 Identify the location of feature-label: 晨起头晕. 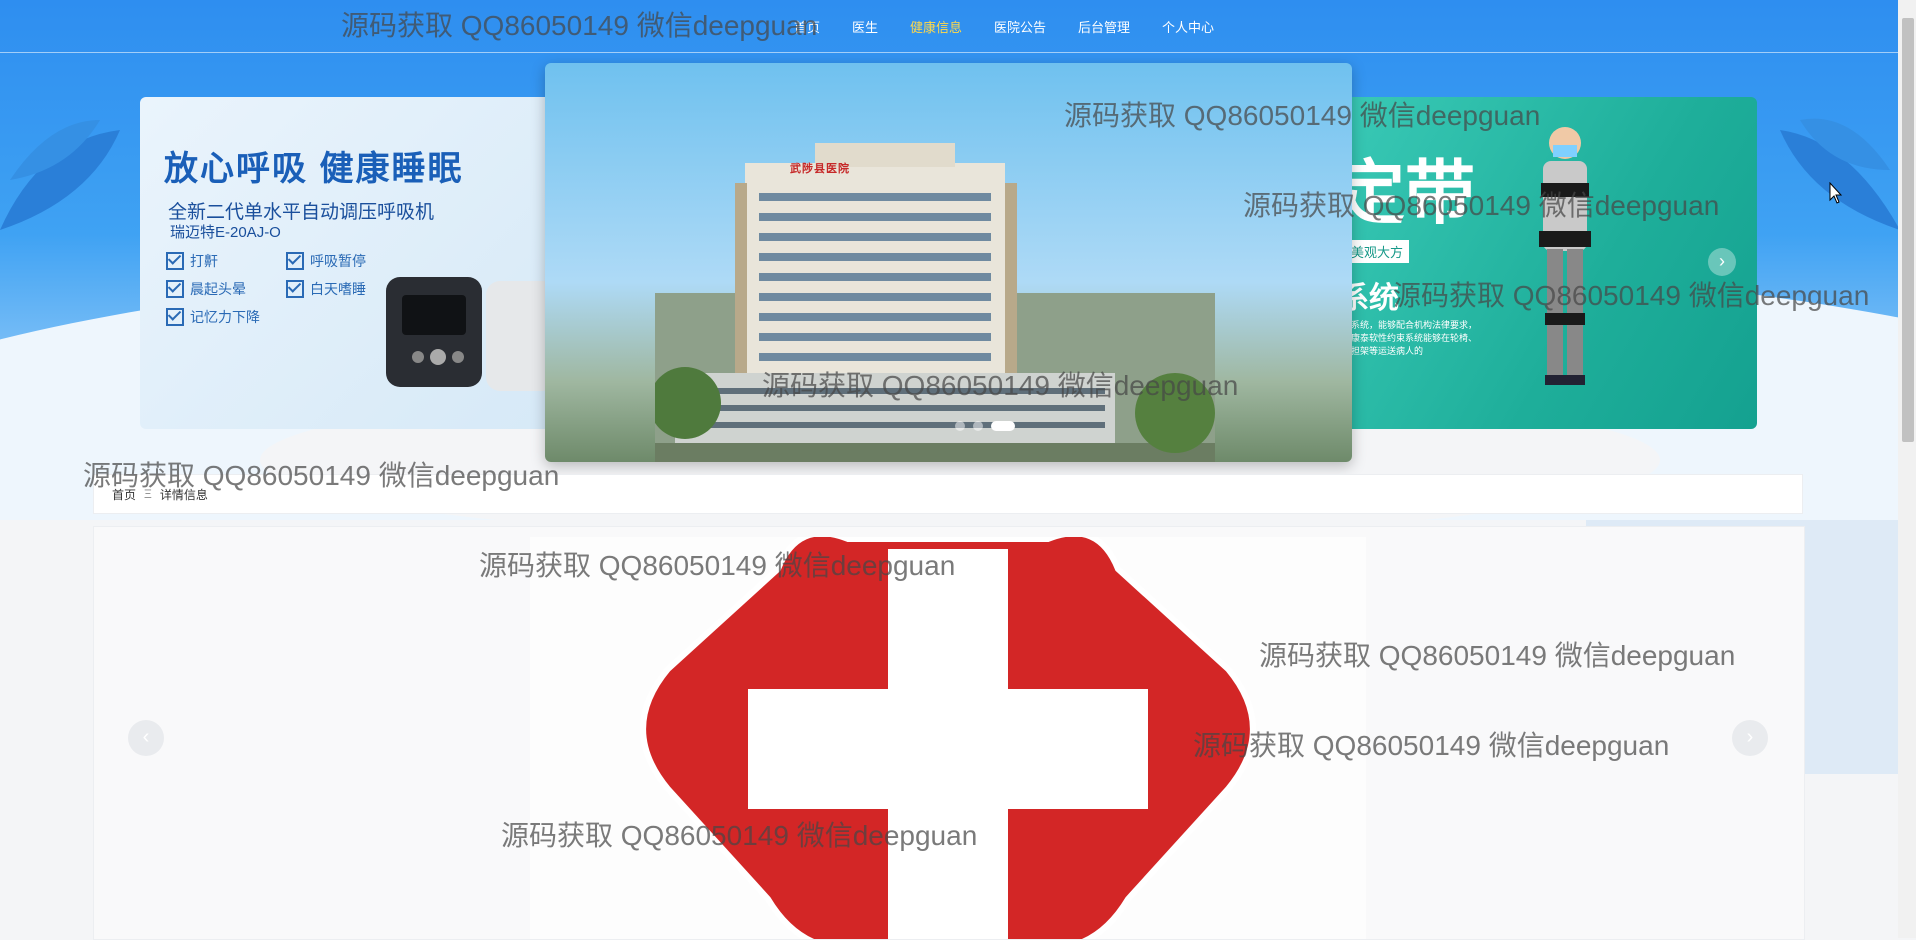
(218, 289).